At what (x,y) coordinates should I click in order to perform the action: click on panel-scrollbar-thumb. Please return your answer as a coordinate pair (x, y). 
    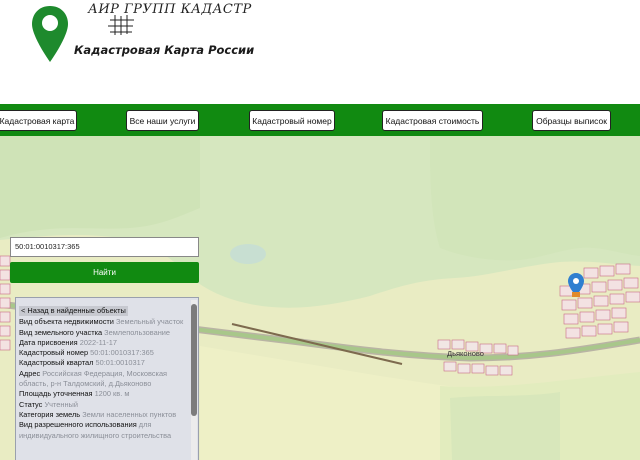
    Looking at the image, I should click on (194, 360).